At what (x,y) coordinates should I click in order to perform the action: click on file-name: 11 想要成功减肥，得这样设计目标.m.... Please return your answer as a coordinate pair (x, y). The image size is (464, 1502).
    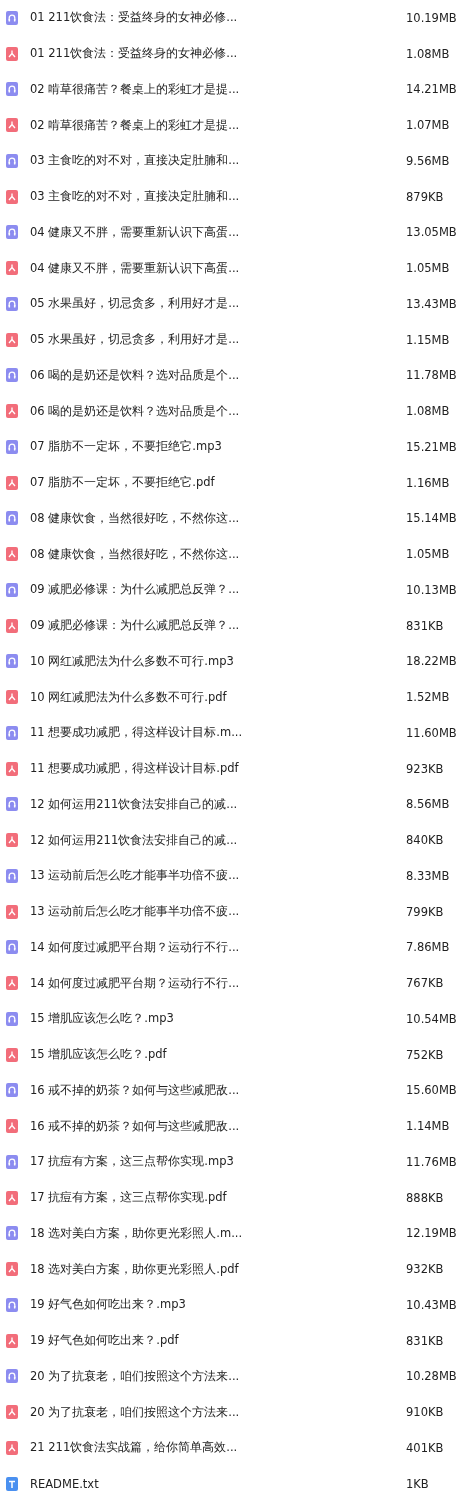
    Looking at the image, I should click on (218, 733).